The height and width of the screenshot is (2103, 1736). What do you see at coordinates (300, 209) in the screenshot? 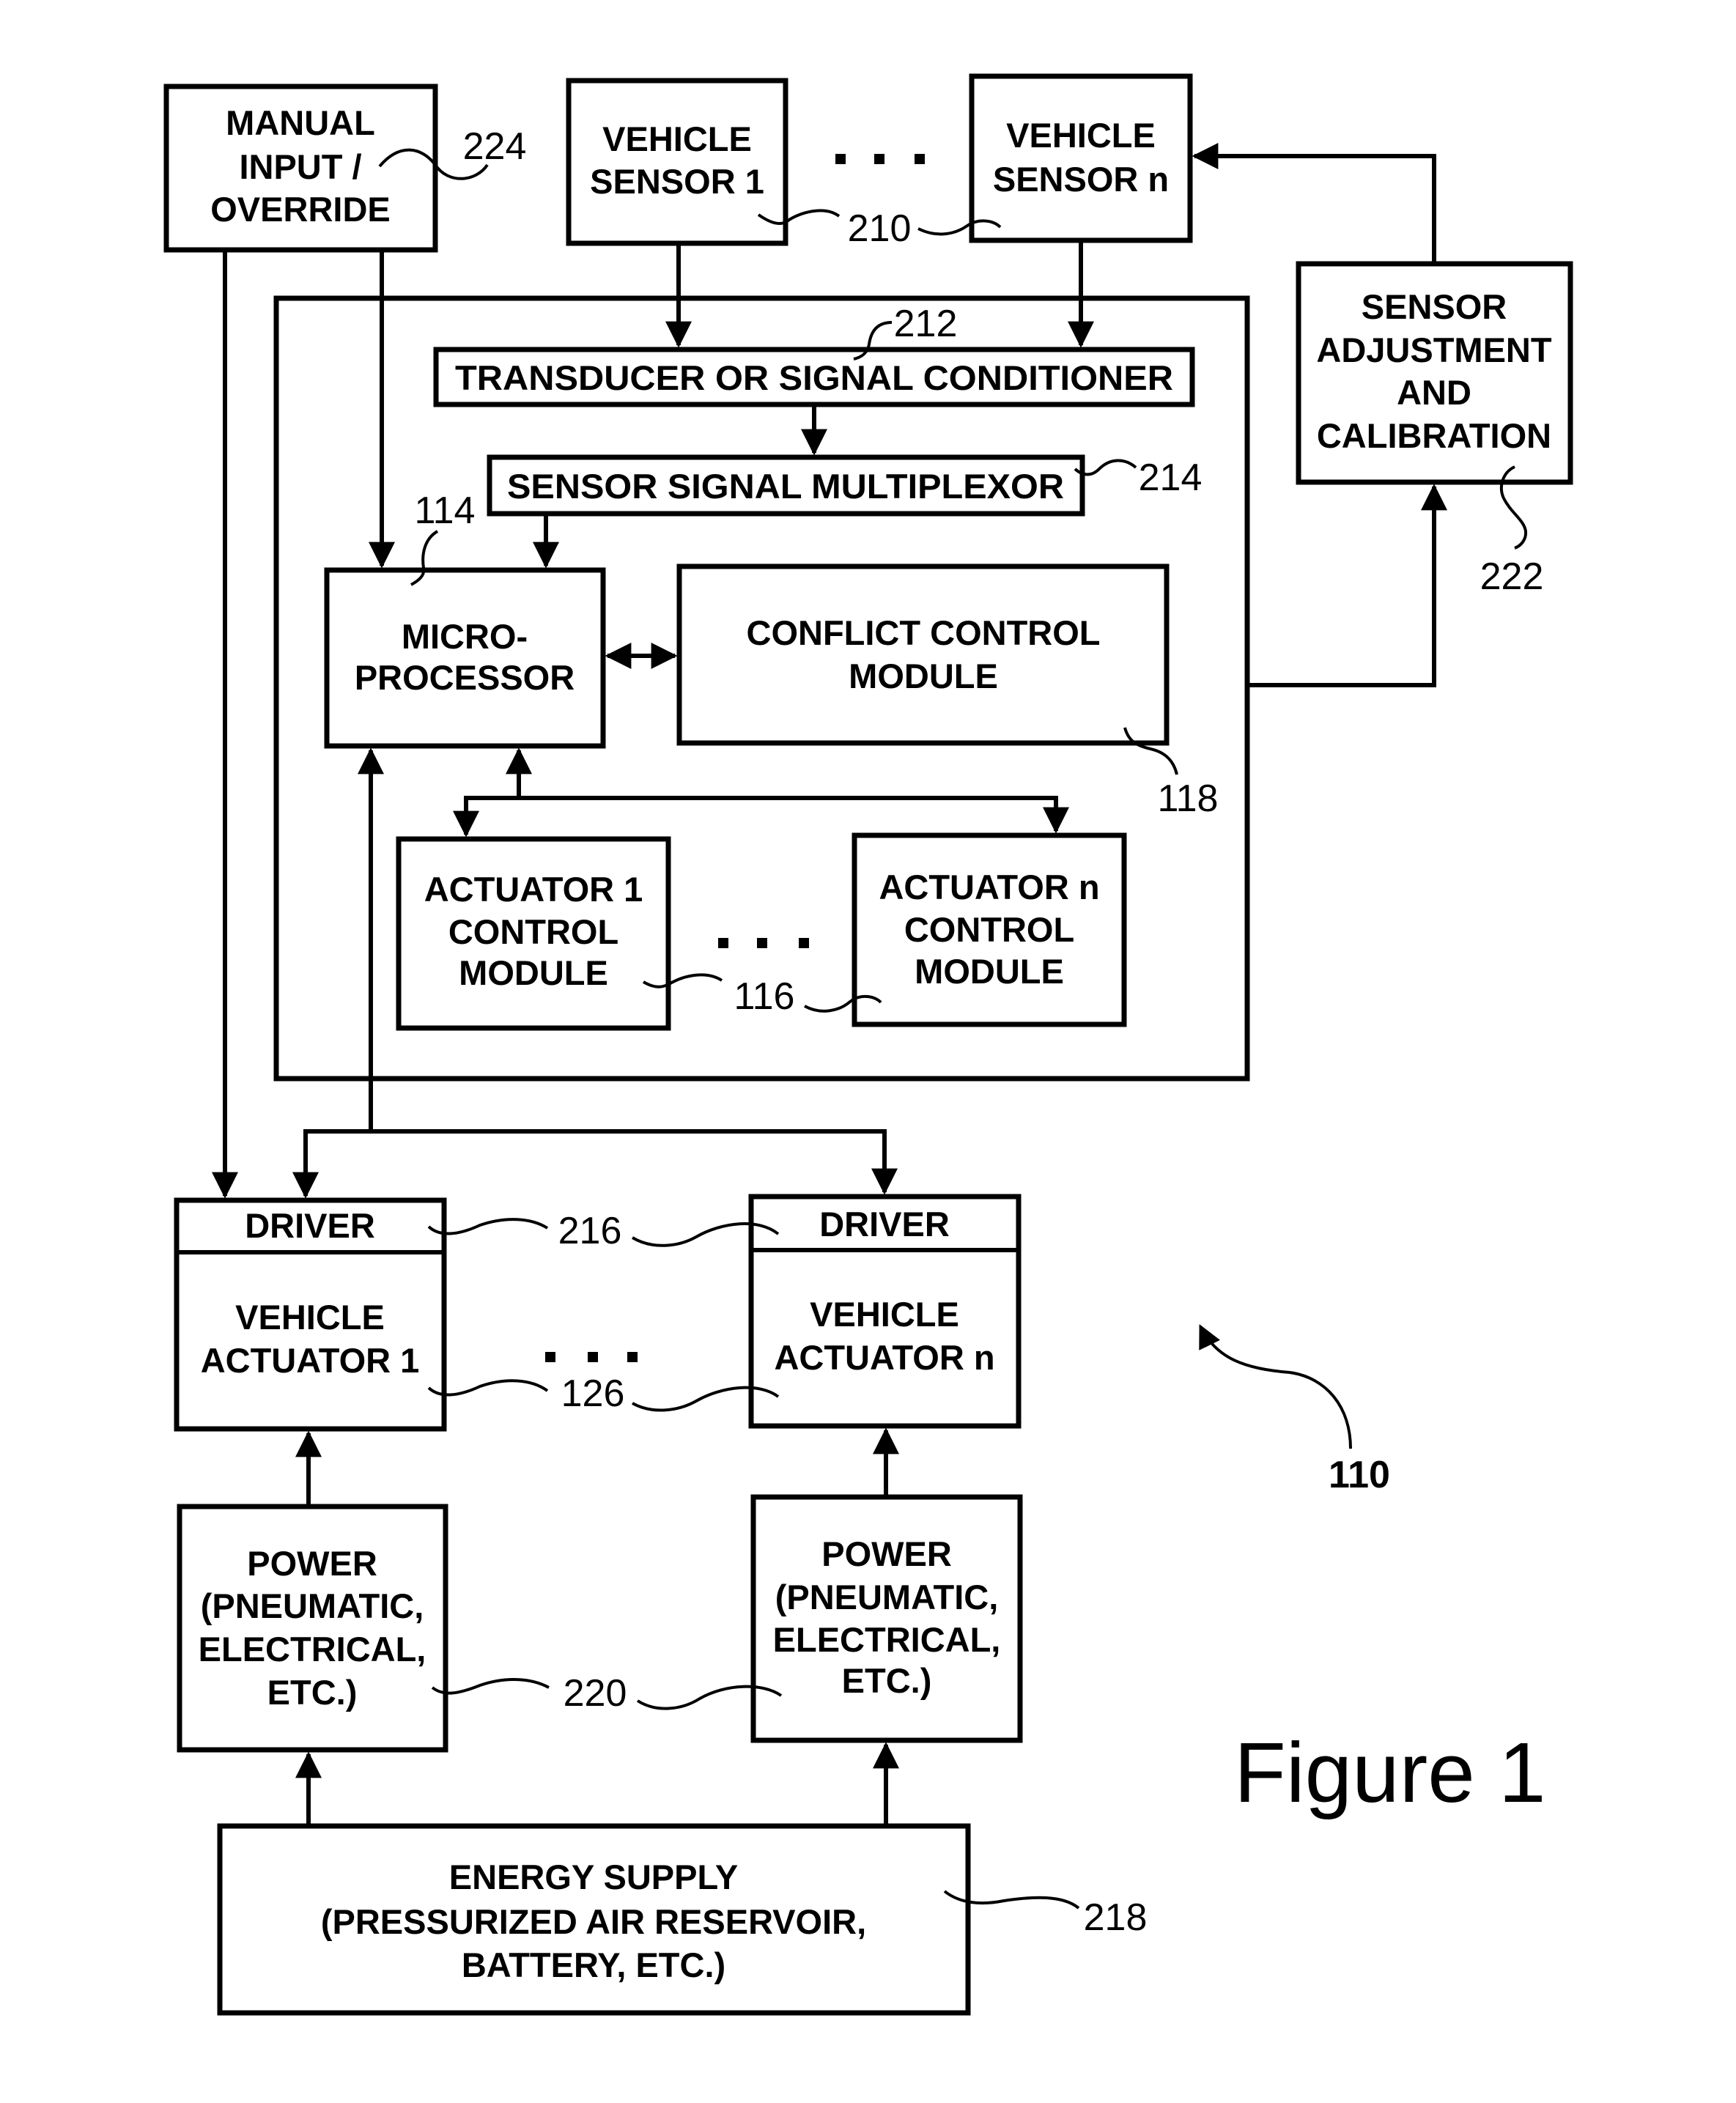
I see `manual-input-label-line: OVERRIDE` at bounding box center [300, 209].